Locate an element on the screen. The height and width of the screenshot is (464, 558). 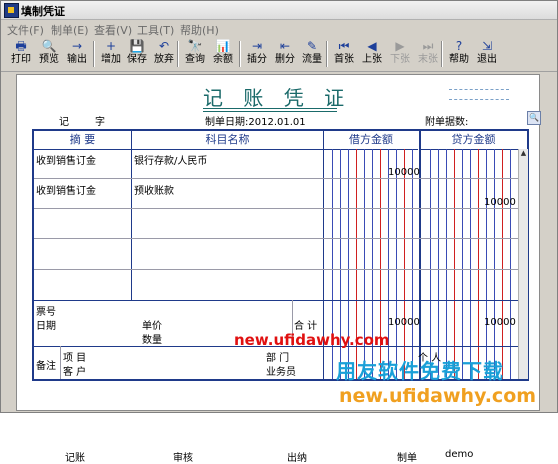
menu-bar: 文件(F) 制单(E) 查看(V) 工具(T) 帮助(H) is located at coordinates (279, 29).